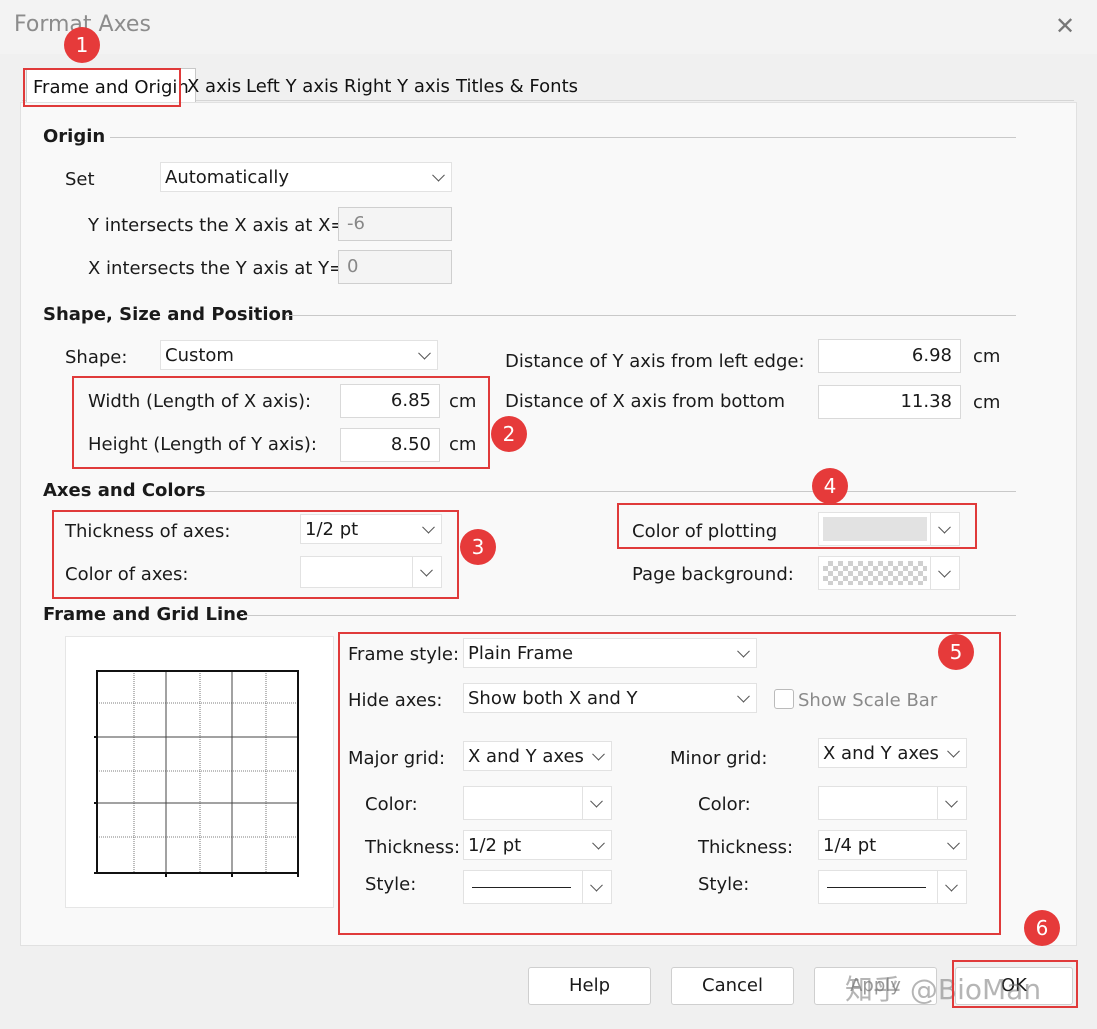  I want to click on minor-grid-label: Minor grid:, so click(719, 758).